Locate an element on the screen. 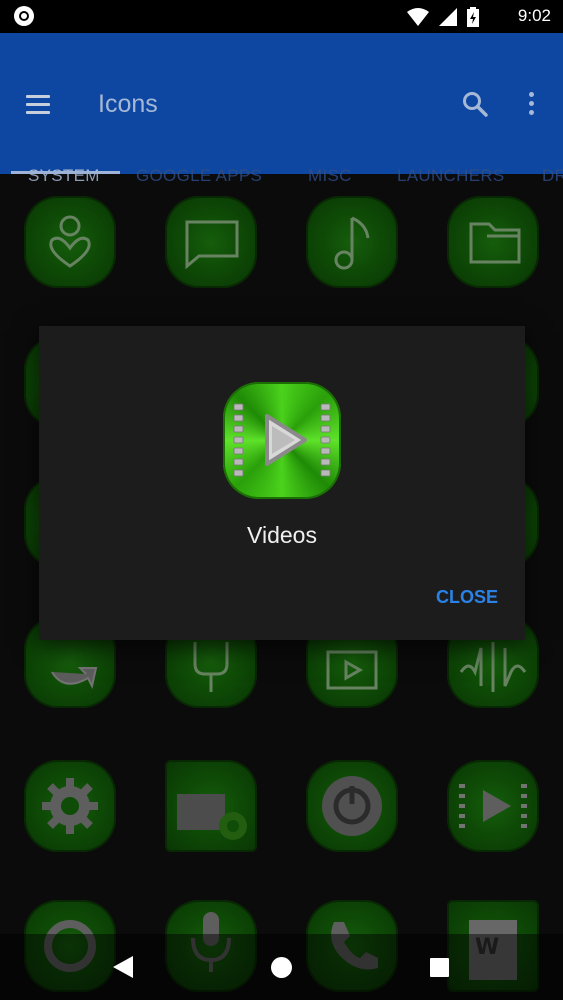 The height and width of the screenshot is (1000, 563). cell-signal-icon is located at coordinates (448, 16).